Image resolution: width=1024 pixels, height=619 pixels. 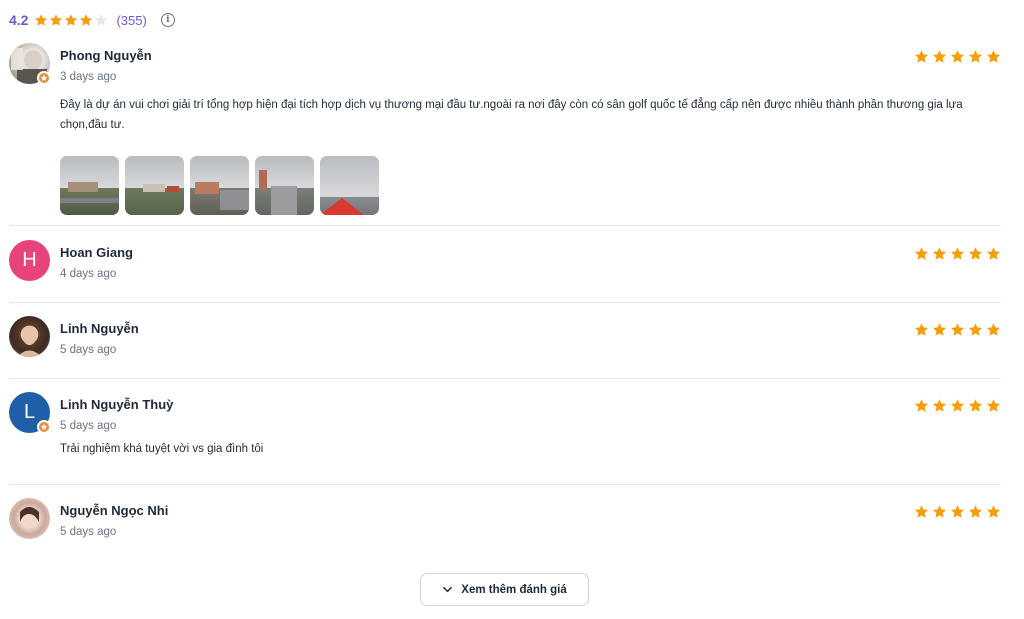 I want to click on reviewer-name: Linh Nguyễn Thuỳ, so click(x=116, y=404).